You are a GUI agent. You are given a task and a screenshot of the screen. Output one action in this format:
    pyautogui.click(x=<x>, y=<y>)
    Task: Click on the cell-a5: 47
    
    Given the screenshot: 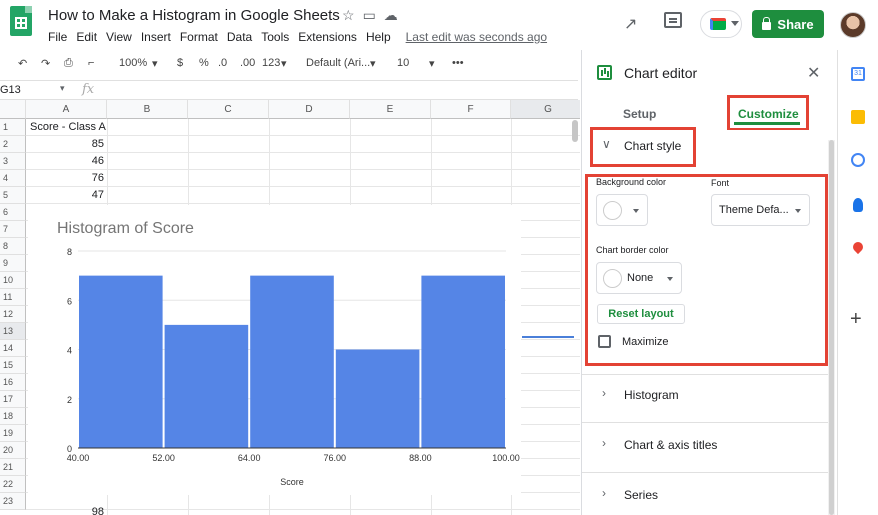 What is the action you would take?
    pyautogui.click(x=67, y=195)
    